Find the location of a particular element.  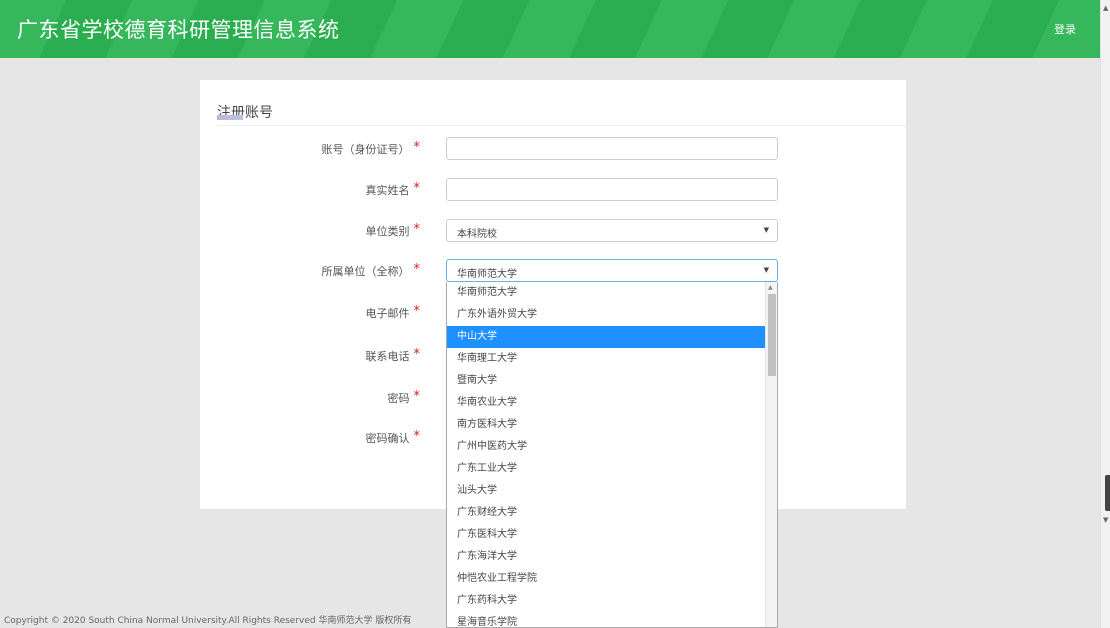

panel-title: 注册账号 is located at coordinates (245, 112).